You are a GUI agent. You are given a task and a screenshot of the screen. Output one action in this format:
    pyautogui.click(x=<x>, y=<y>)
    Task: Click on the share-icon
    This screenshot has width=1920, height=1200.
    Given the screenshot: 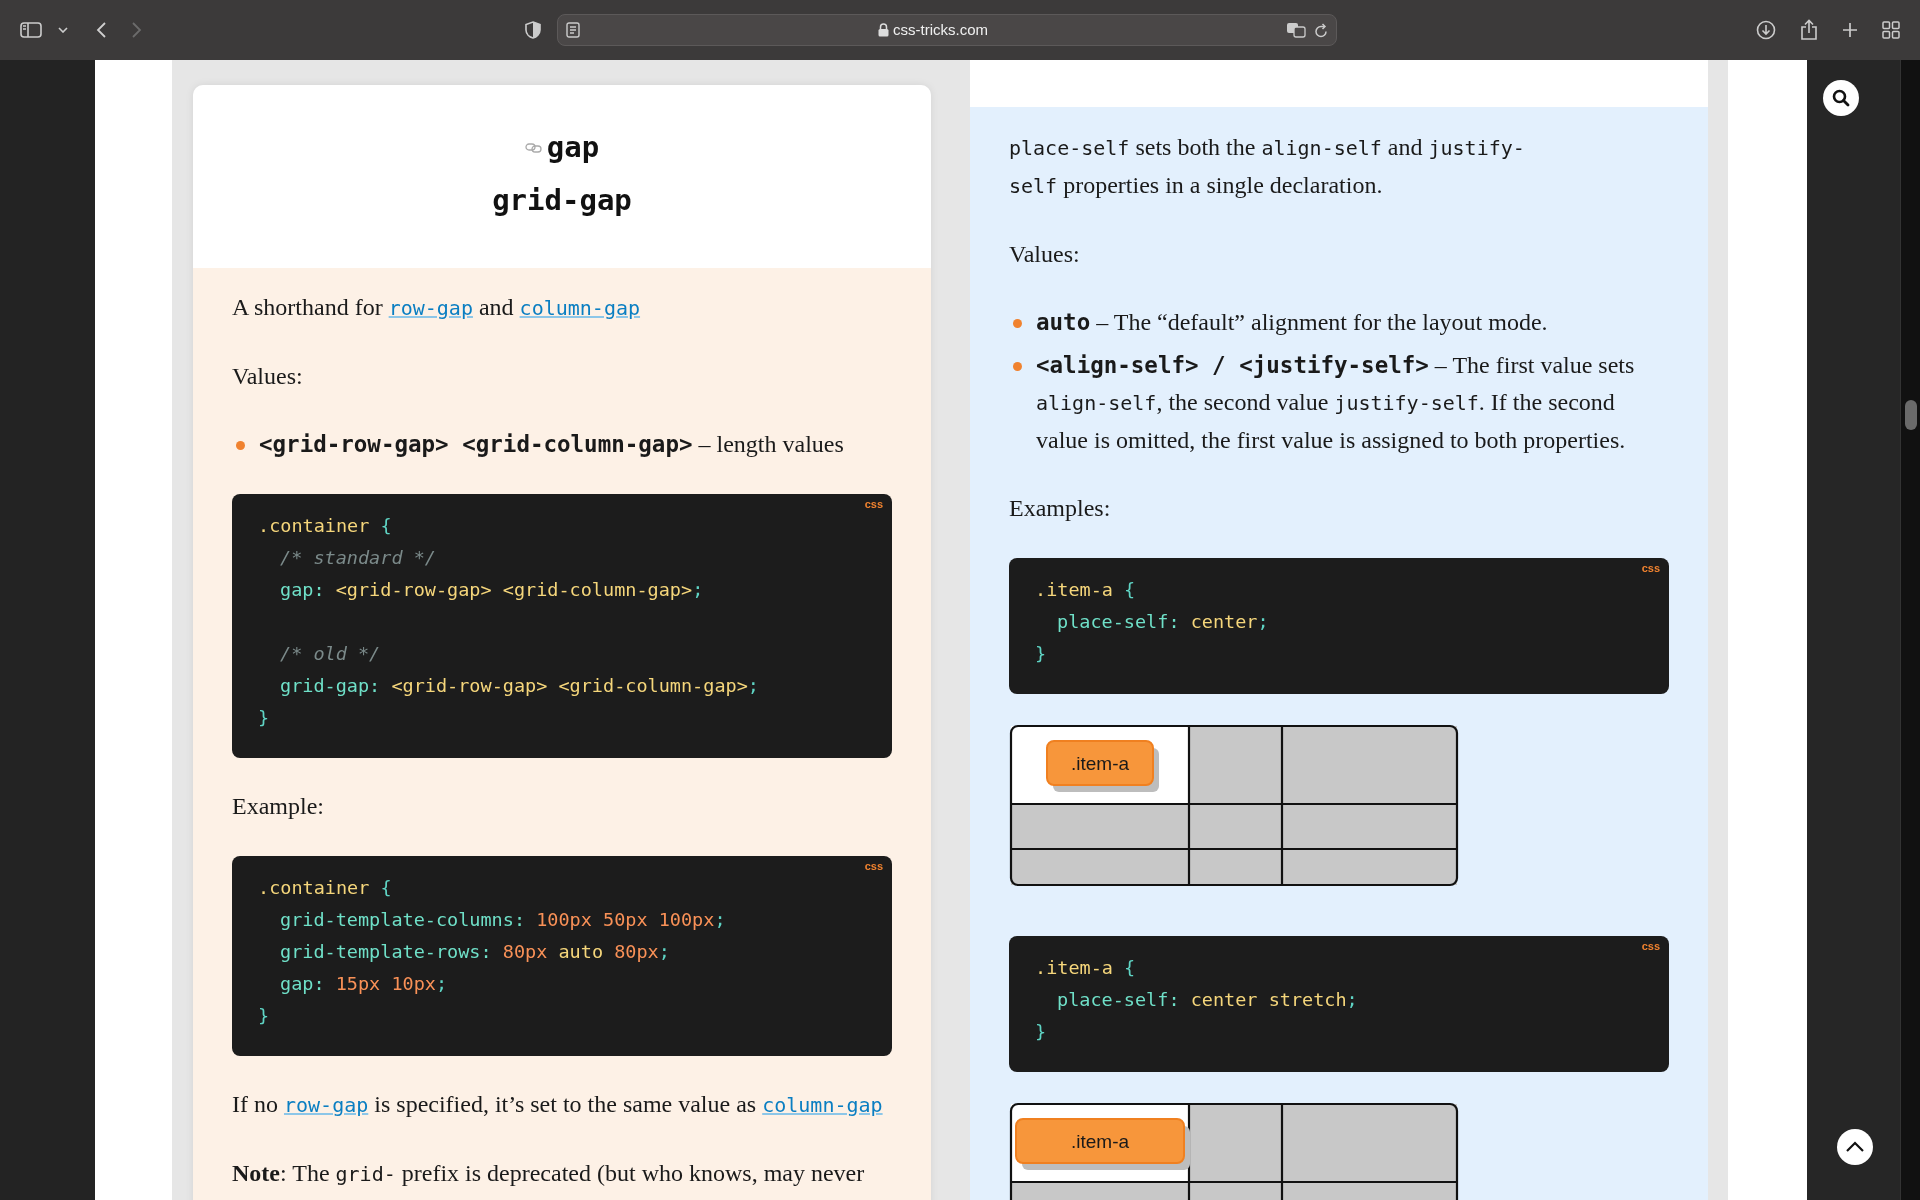 What is the action you would take?
    pyautogui.click(x=1809, y=30)
    